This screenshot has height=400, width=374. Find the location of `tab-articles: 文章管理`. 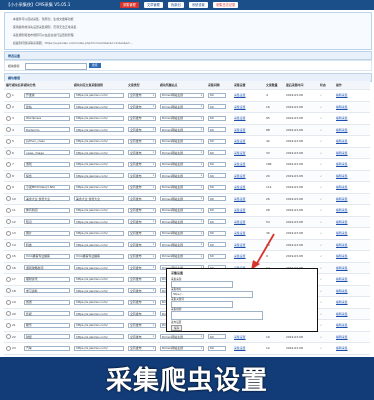

tab-articles: 文章管理 is located at coordinates (153, 5).